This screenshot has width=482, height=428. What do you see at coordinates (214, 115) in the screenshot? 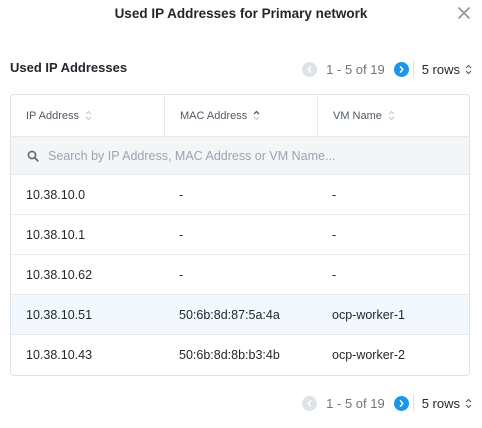
I see `column-header-label: MAC Address` at bounding box center [214, 115].